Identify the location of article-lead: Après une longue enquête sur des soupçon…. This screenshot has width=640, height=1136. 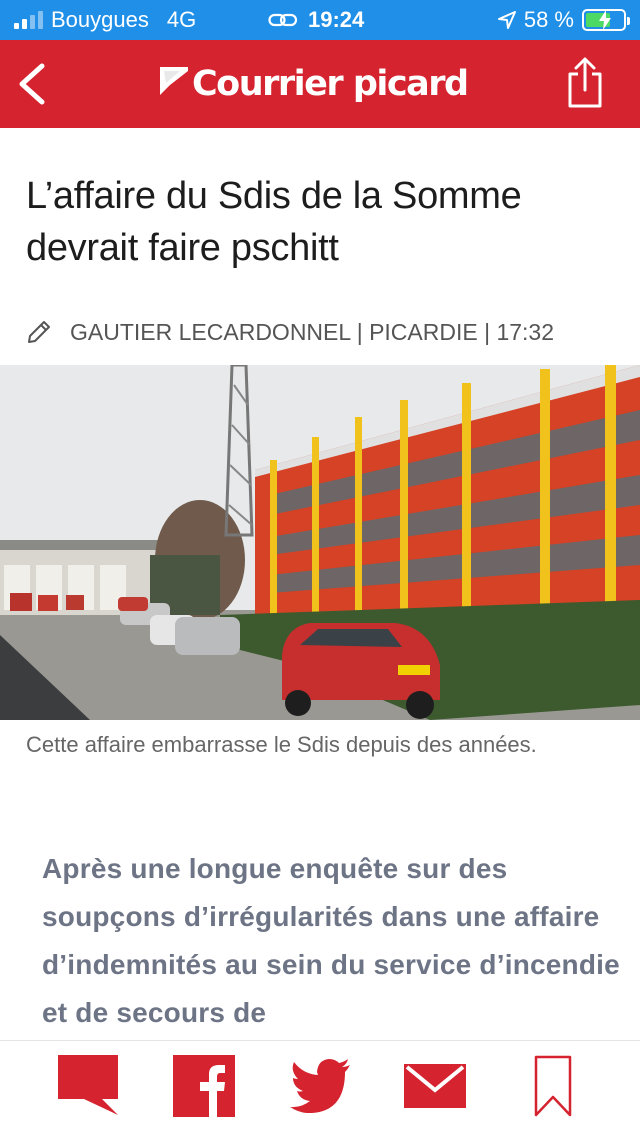
(331, 940).